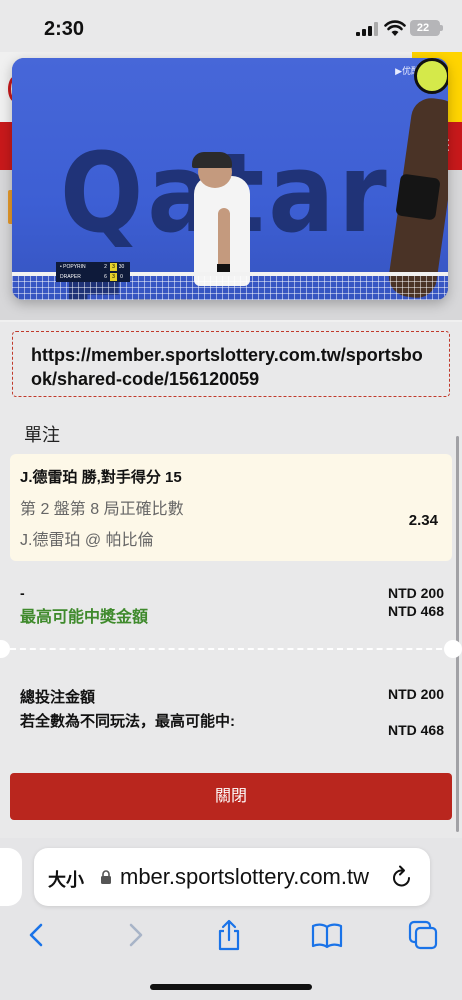 This screenshot has height=1000, width=462. I want to click on battery-nub, so click(441, 28).